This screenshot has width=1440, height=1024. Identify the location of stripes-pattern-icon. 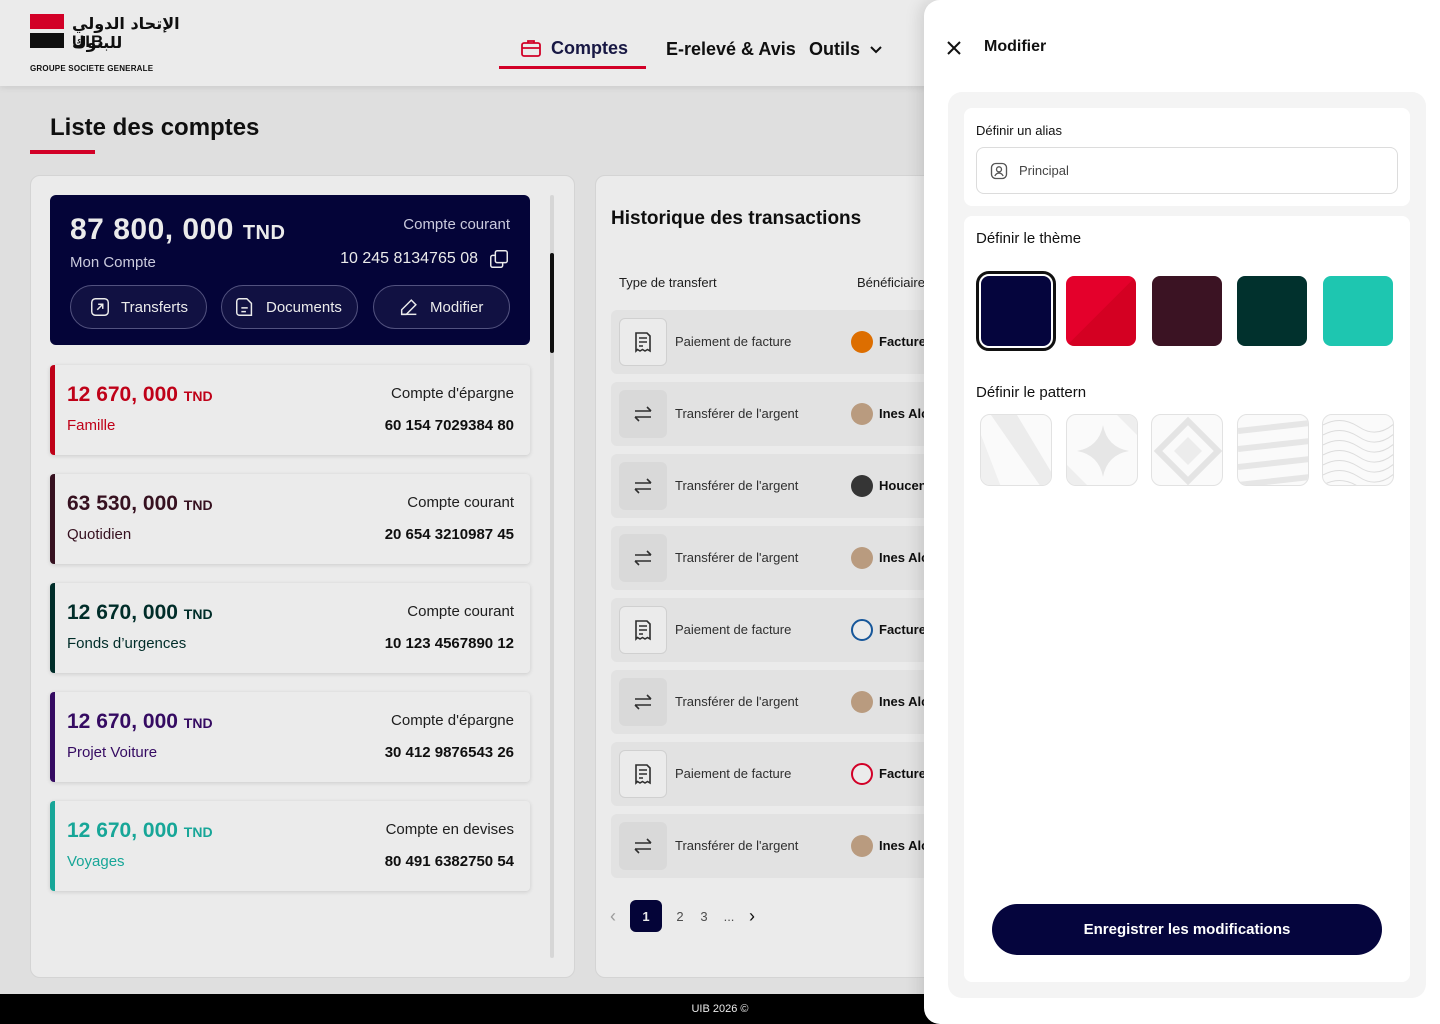
(1273, 452).